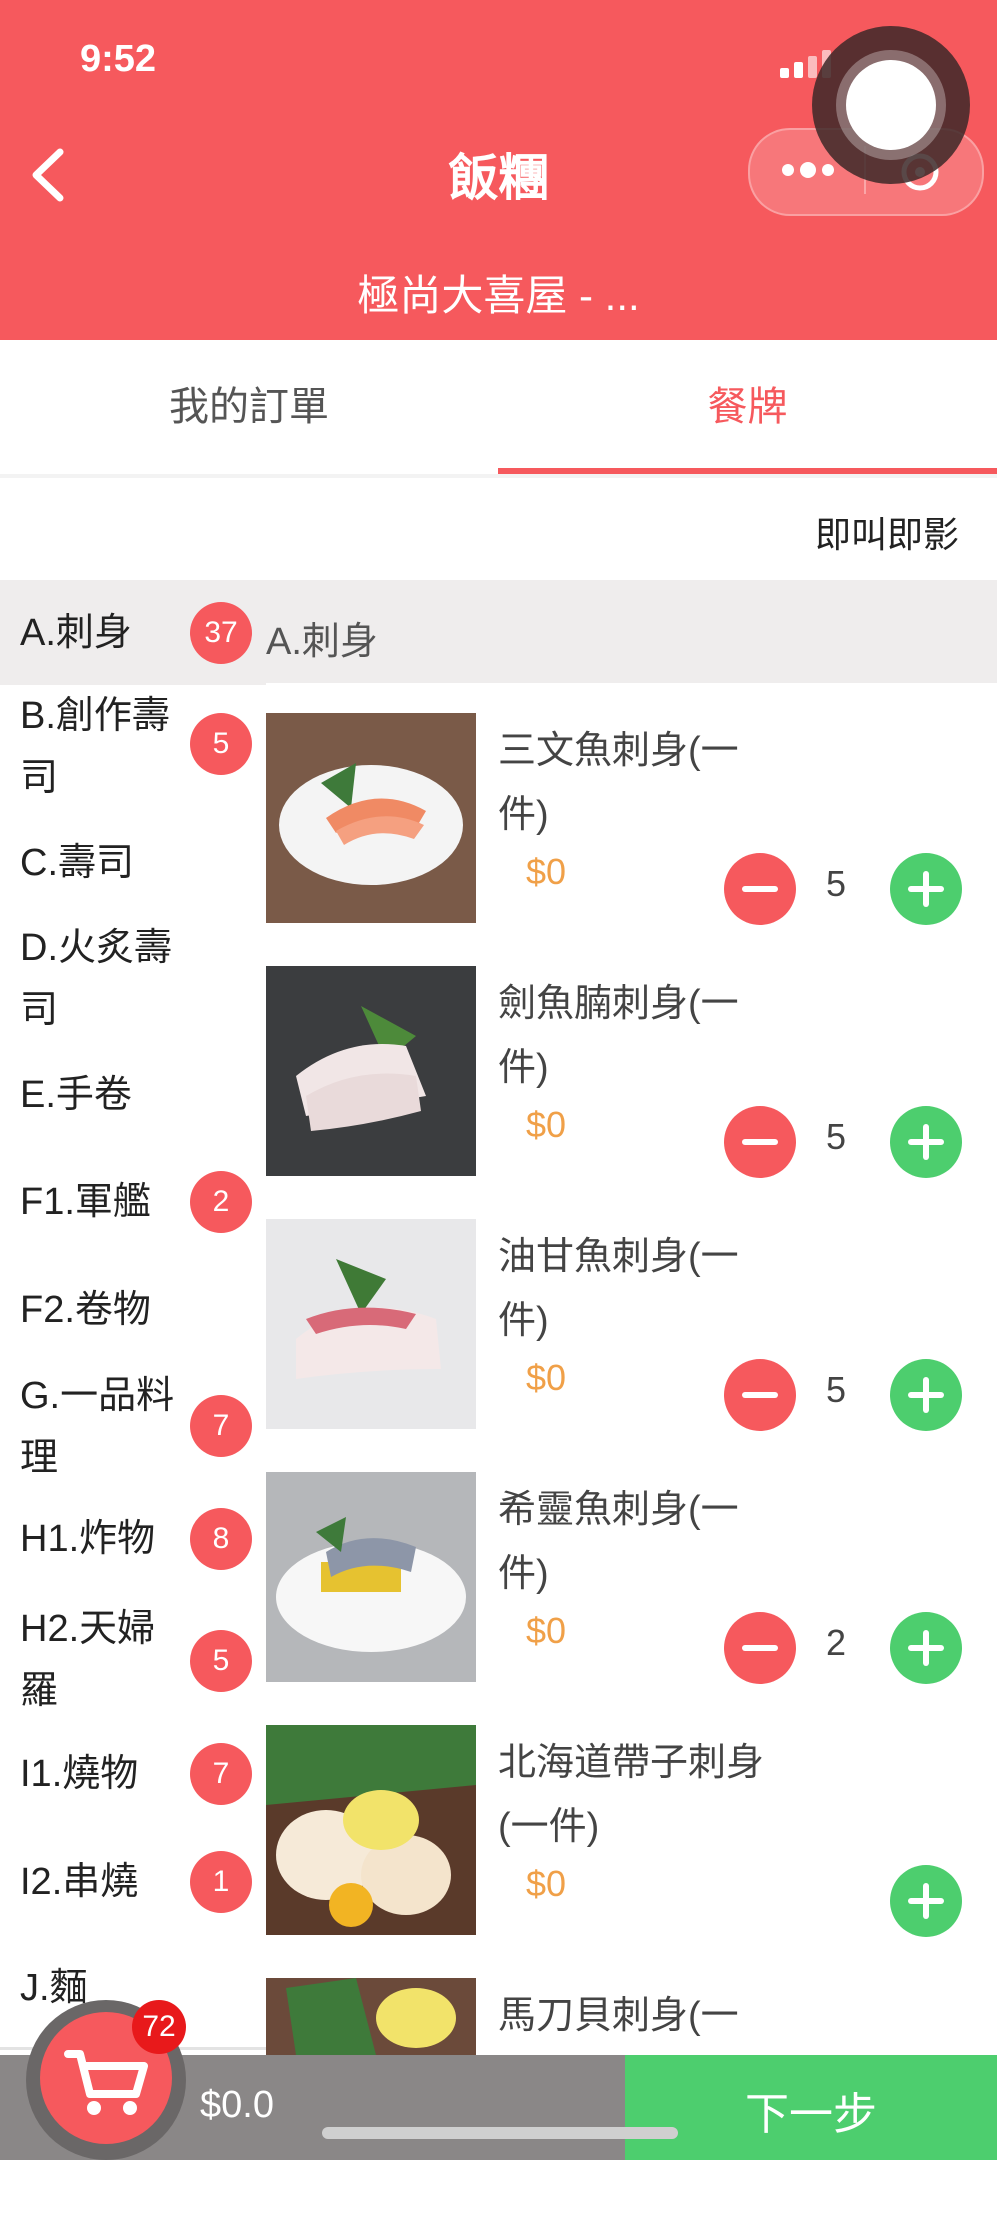 This screenshot has height=2231, width=997. I want to click on category-label: H2.天婦羅, so click(88, 1660).